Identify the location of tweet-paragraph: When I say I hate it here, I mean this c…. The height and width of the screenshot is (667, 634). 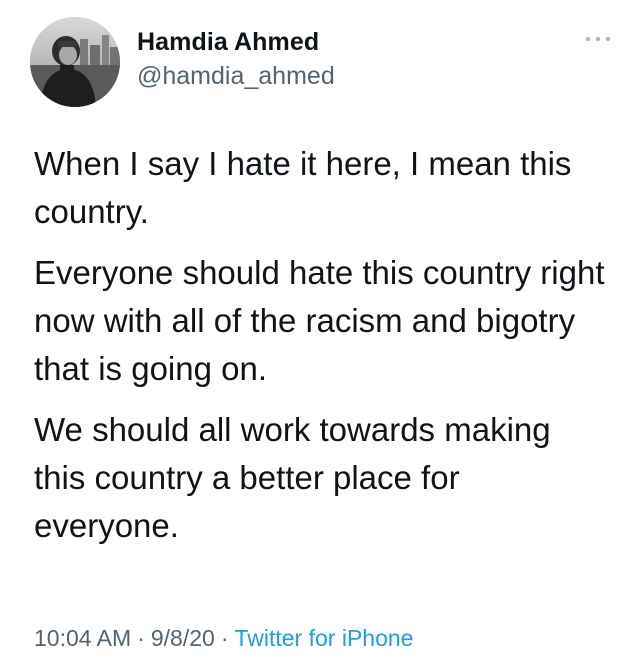
(303, 187).